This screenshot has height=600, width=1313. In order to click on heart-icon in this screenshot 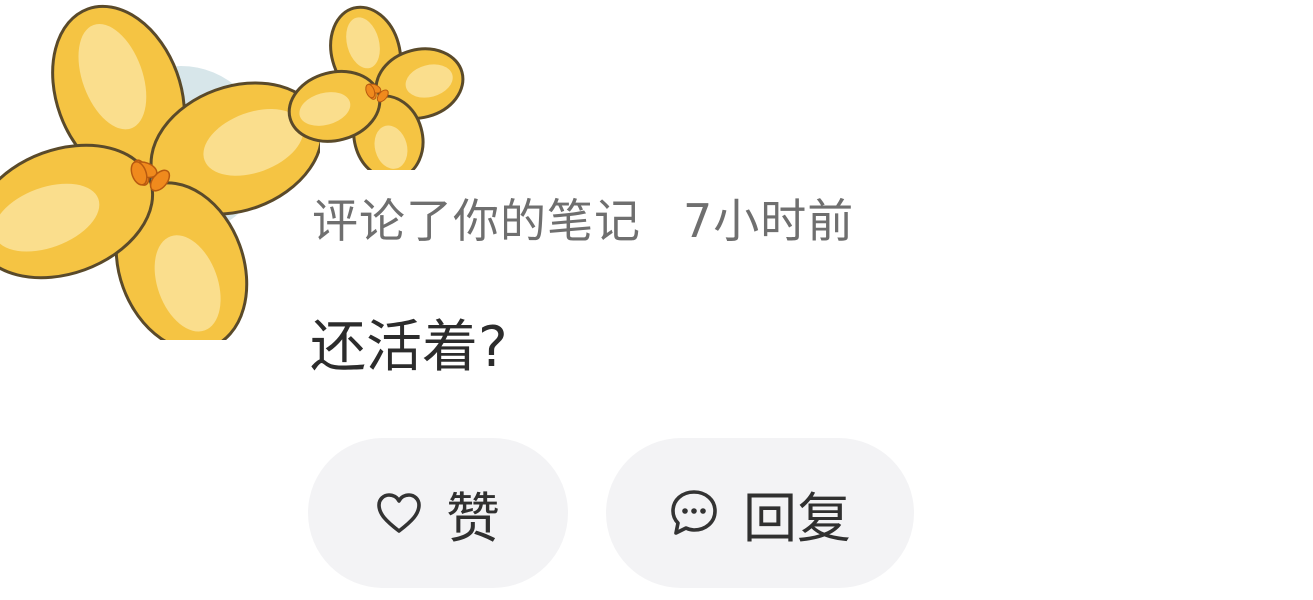, I will do `click(399, 513)`.